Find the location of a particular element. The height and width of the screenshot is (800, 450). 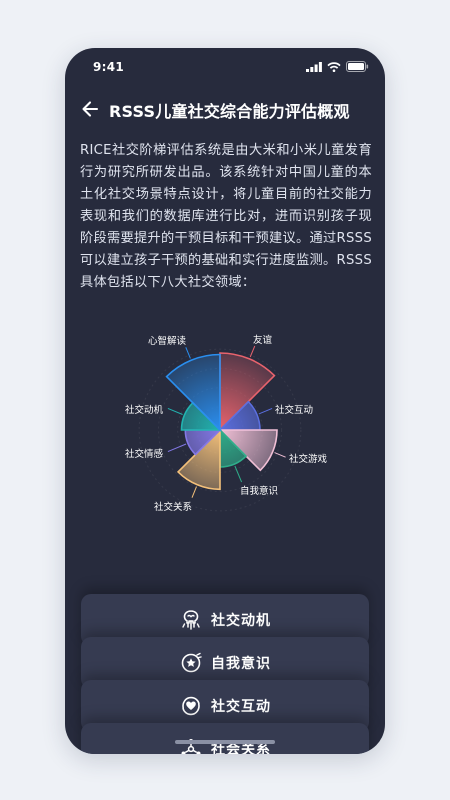

top-bar: RSSS儿童社交综合能力评估概观 is located at coordinates (225, 109).